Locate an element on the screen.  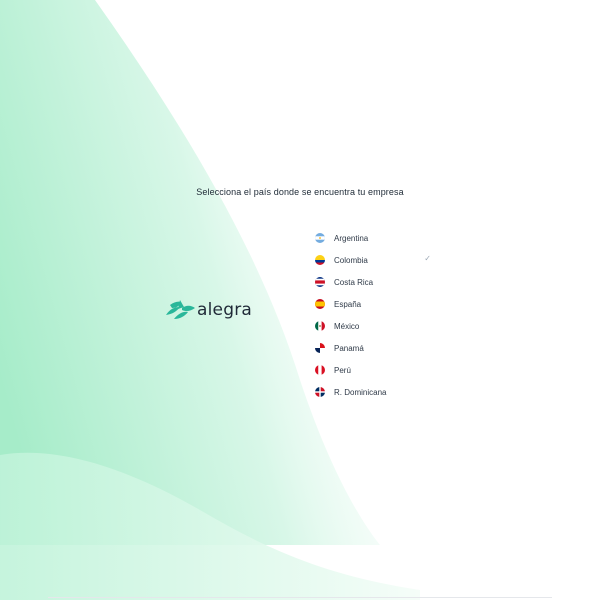
country-option-spain: España is located at coordinates (374, 304).